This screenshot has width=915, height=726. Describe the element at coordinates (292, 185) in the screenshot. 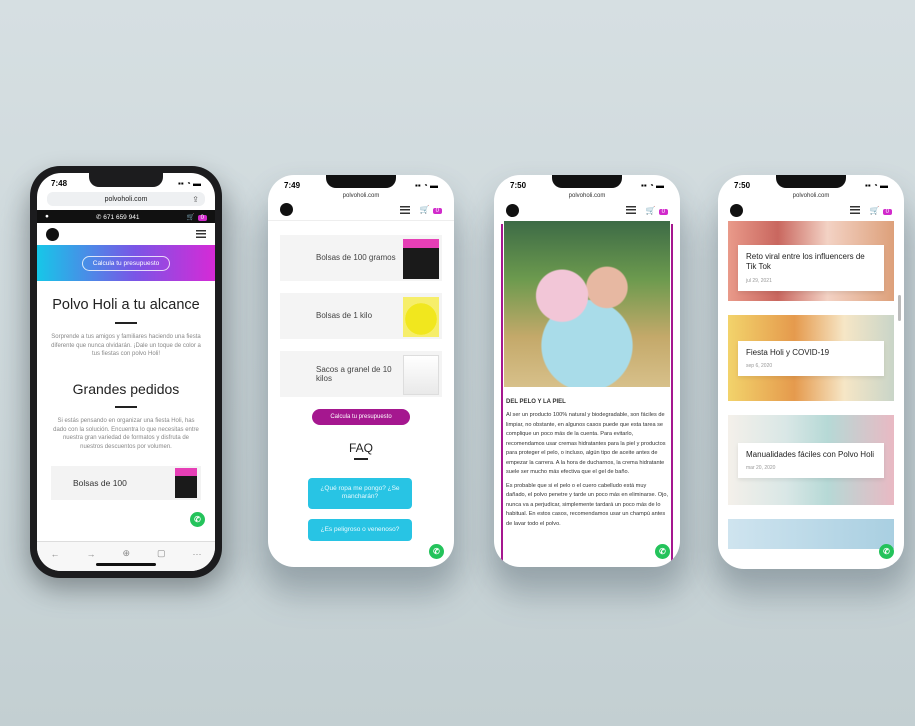

I see `status-time: 7:49` at that location.